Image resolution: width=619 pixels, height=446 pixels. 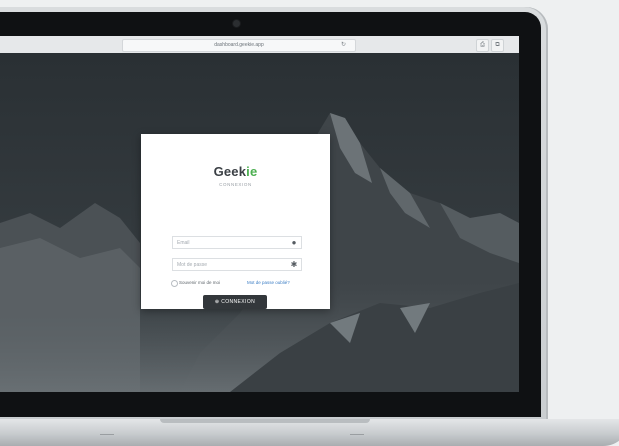 What do you see at coordinates (230, 171) in the screenshot?
I see `logo-text: Geek` at bounding box center [230, 171].